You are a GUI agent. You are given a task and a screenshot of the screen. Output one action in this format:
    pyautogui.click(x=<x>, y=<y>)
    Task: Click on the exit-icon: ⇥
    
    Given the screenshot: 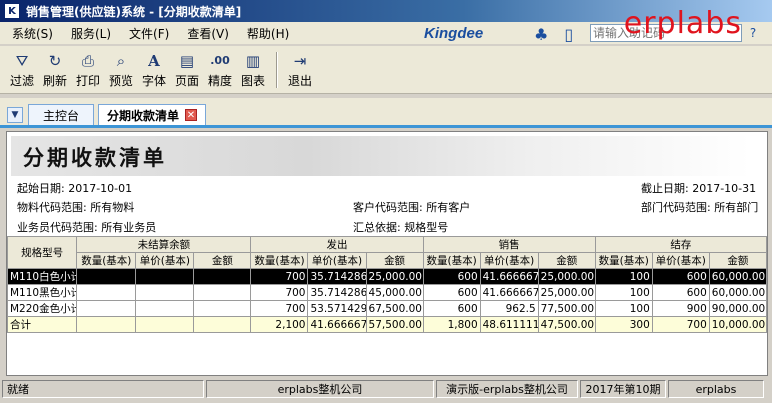 What is the action you would take?
    pyautogui.click(x=300, y=61)
    